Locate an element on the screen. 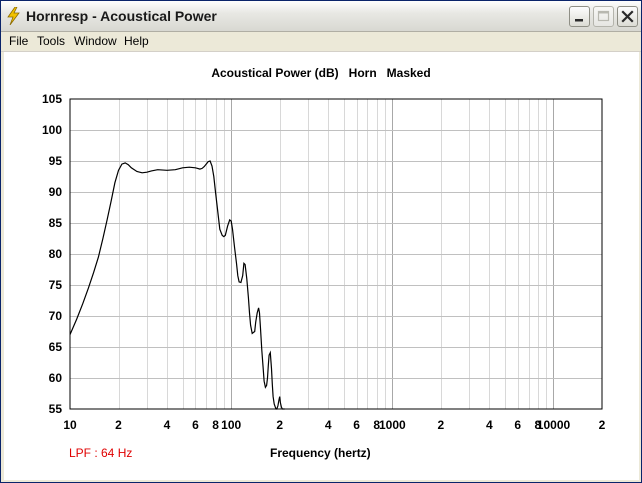 This screenshot has width=642, height=483. y-tick-label: 100 is located at coordinates (52, 130).